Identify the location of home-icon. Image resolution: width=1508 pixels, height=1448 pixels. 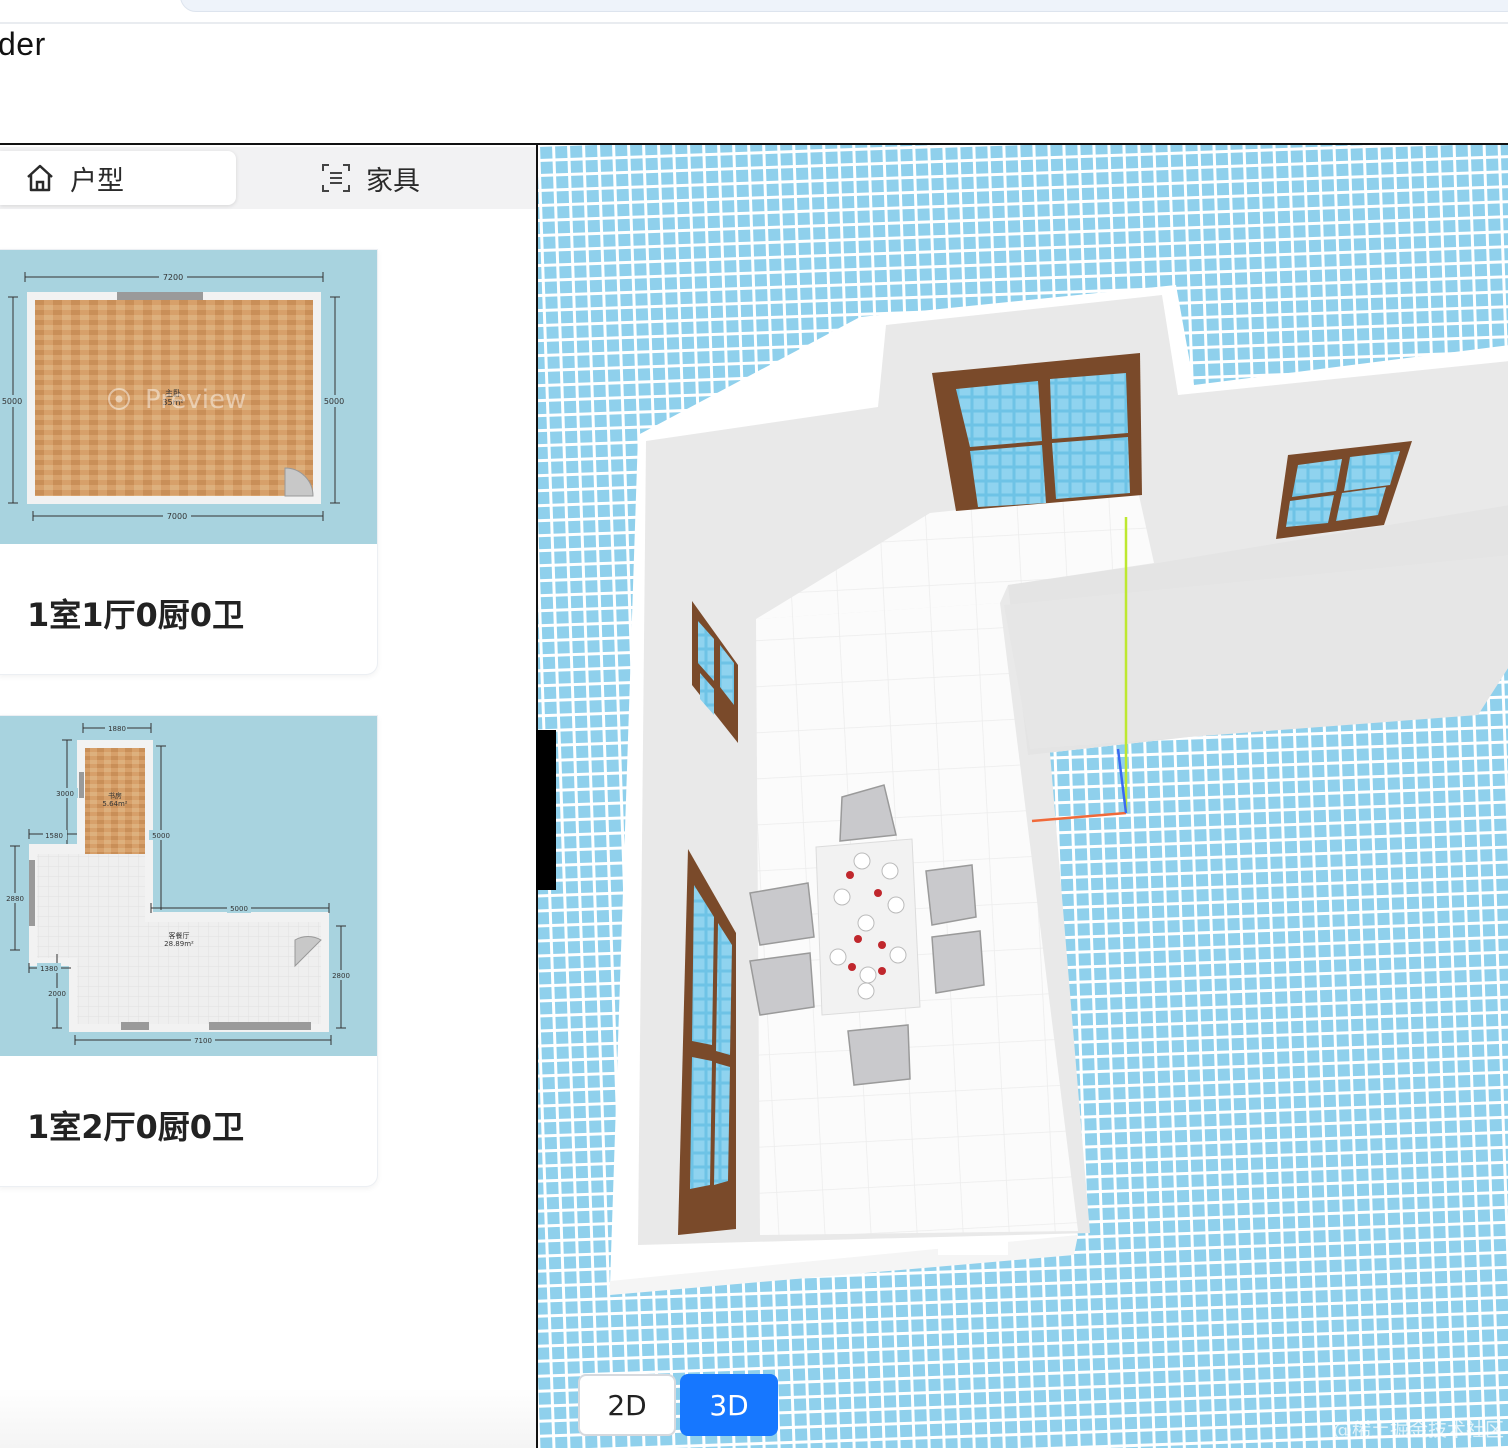
(40, 178).